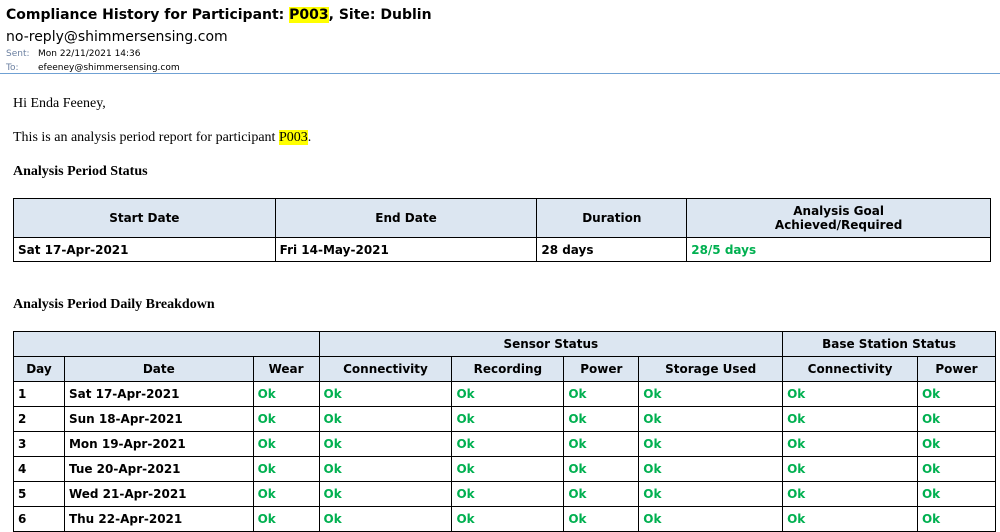  I want to click on header-date: Date, so click(158, 369).